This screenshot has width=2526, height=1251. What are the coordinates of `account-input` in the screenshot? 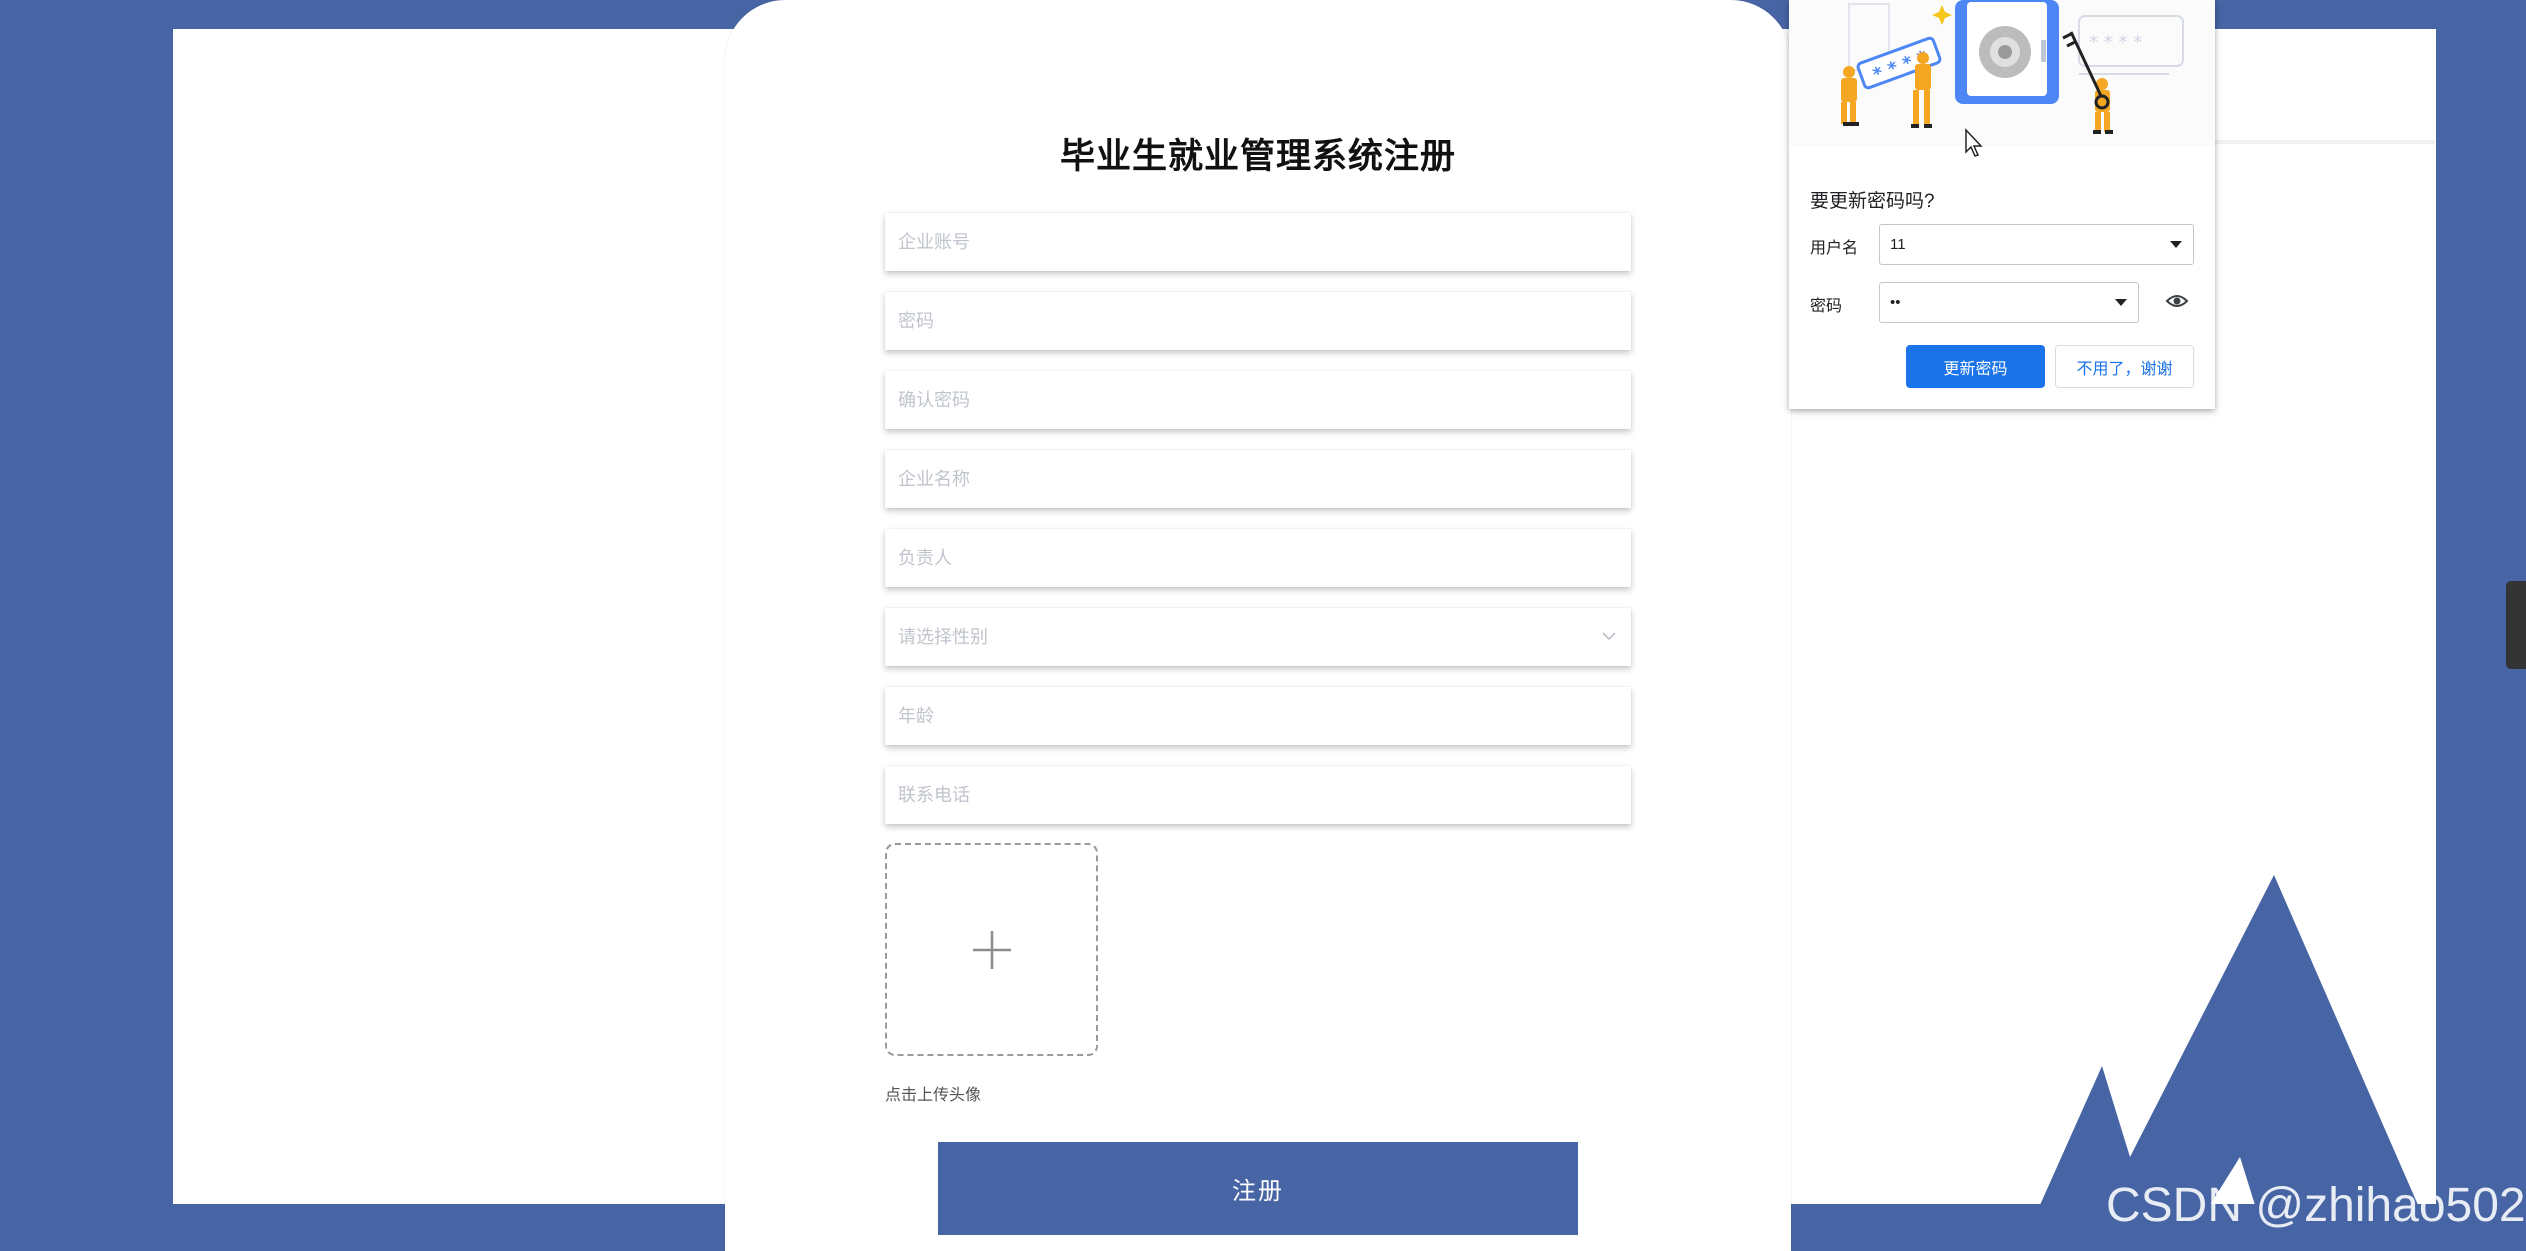 It's located at (1258, 242).